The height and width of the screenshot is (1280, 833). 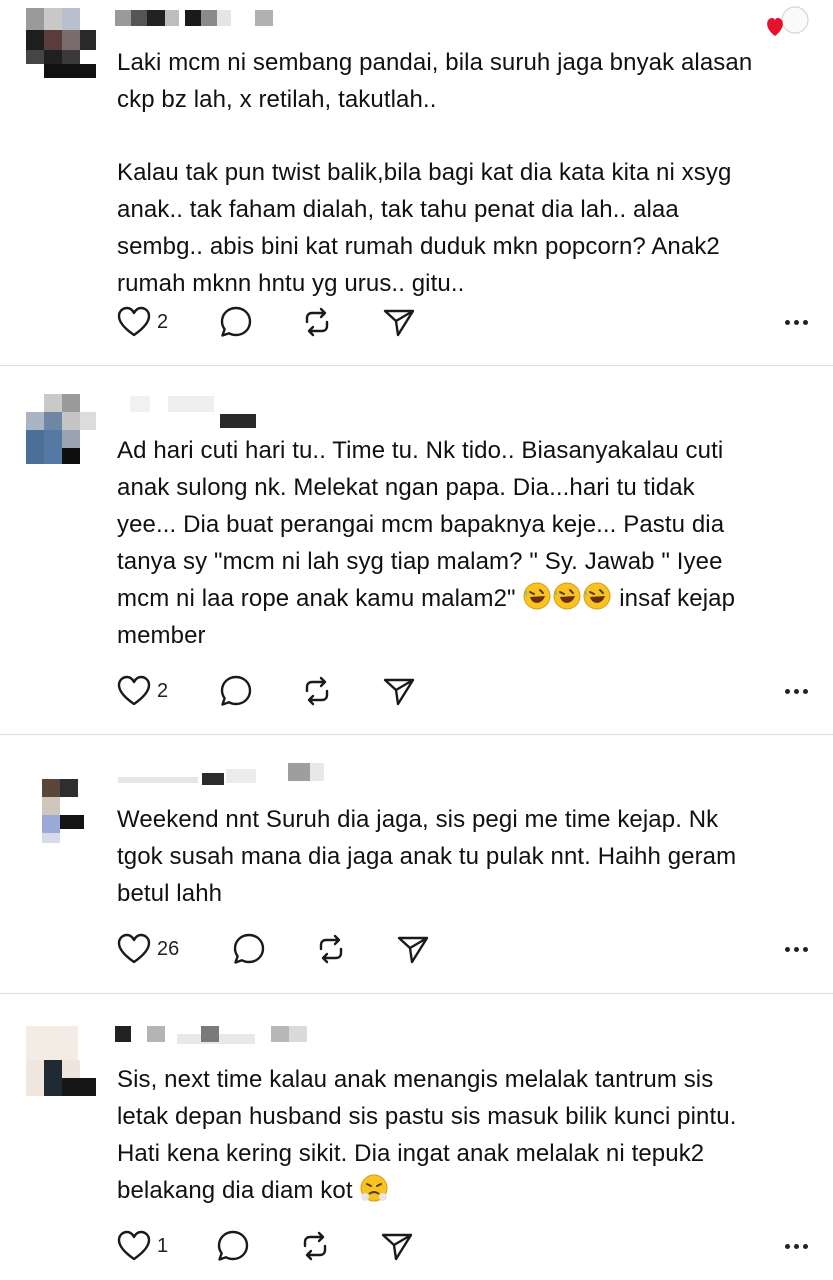 I want to click on face-with-steam-from-nose-icon, so click(x=374, y=1188).